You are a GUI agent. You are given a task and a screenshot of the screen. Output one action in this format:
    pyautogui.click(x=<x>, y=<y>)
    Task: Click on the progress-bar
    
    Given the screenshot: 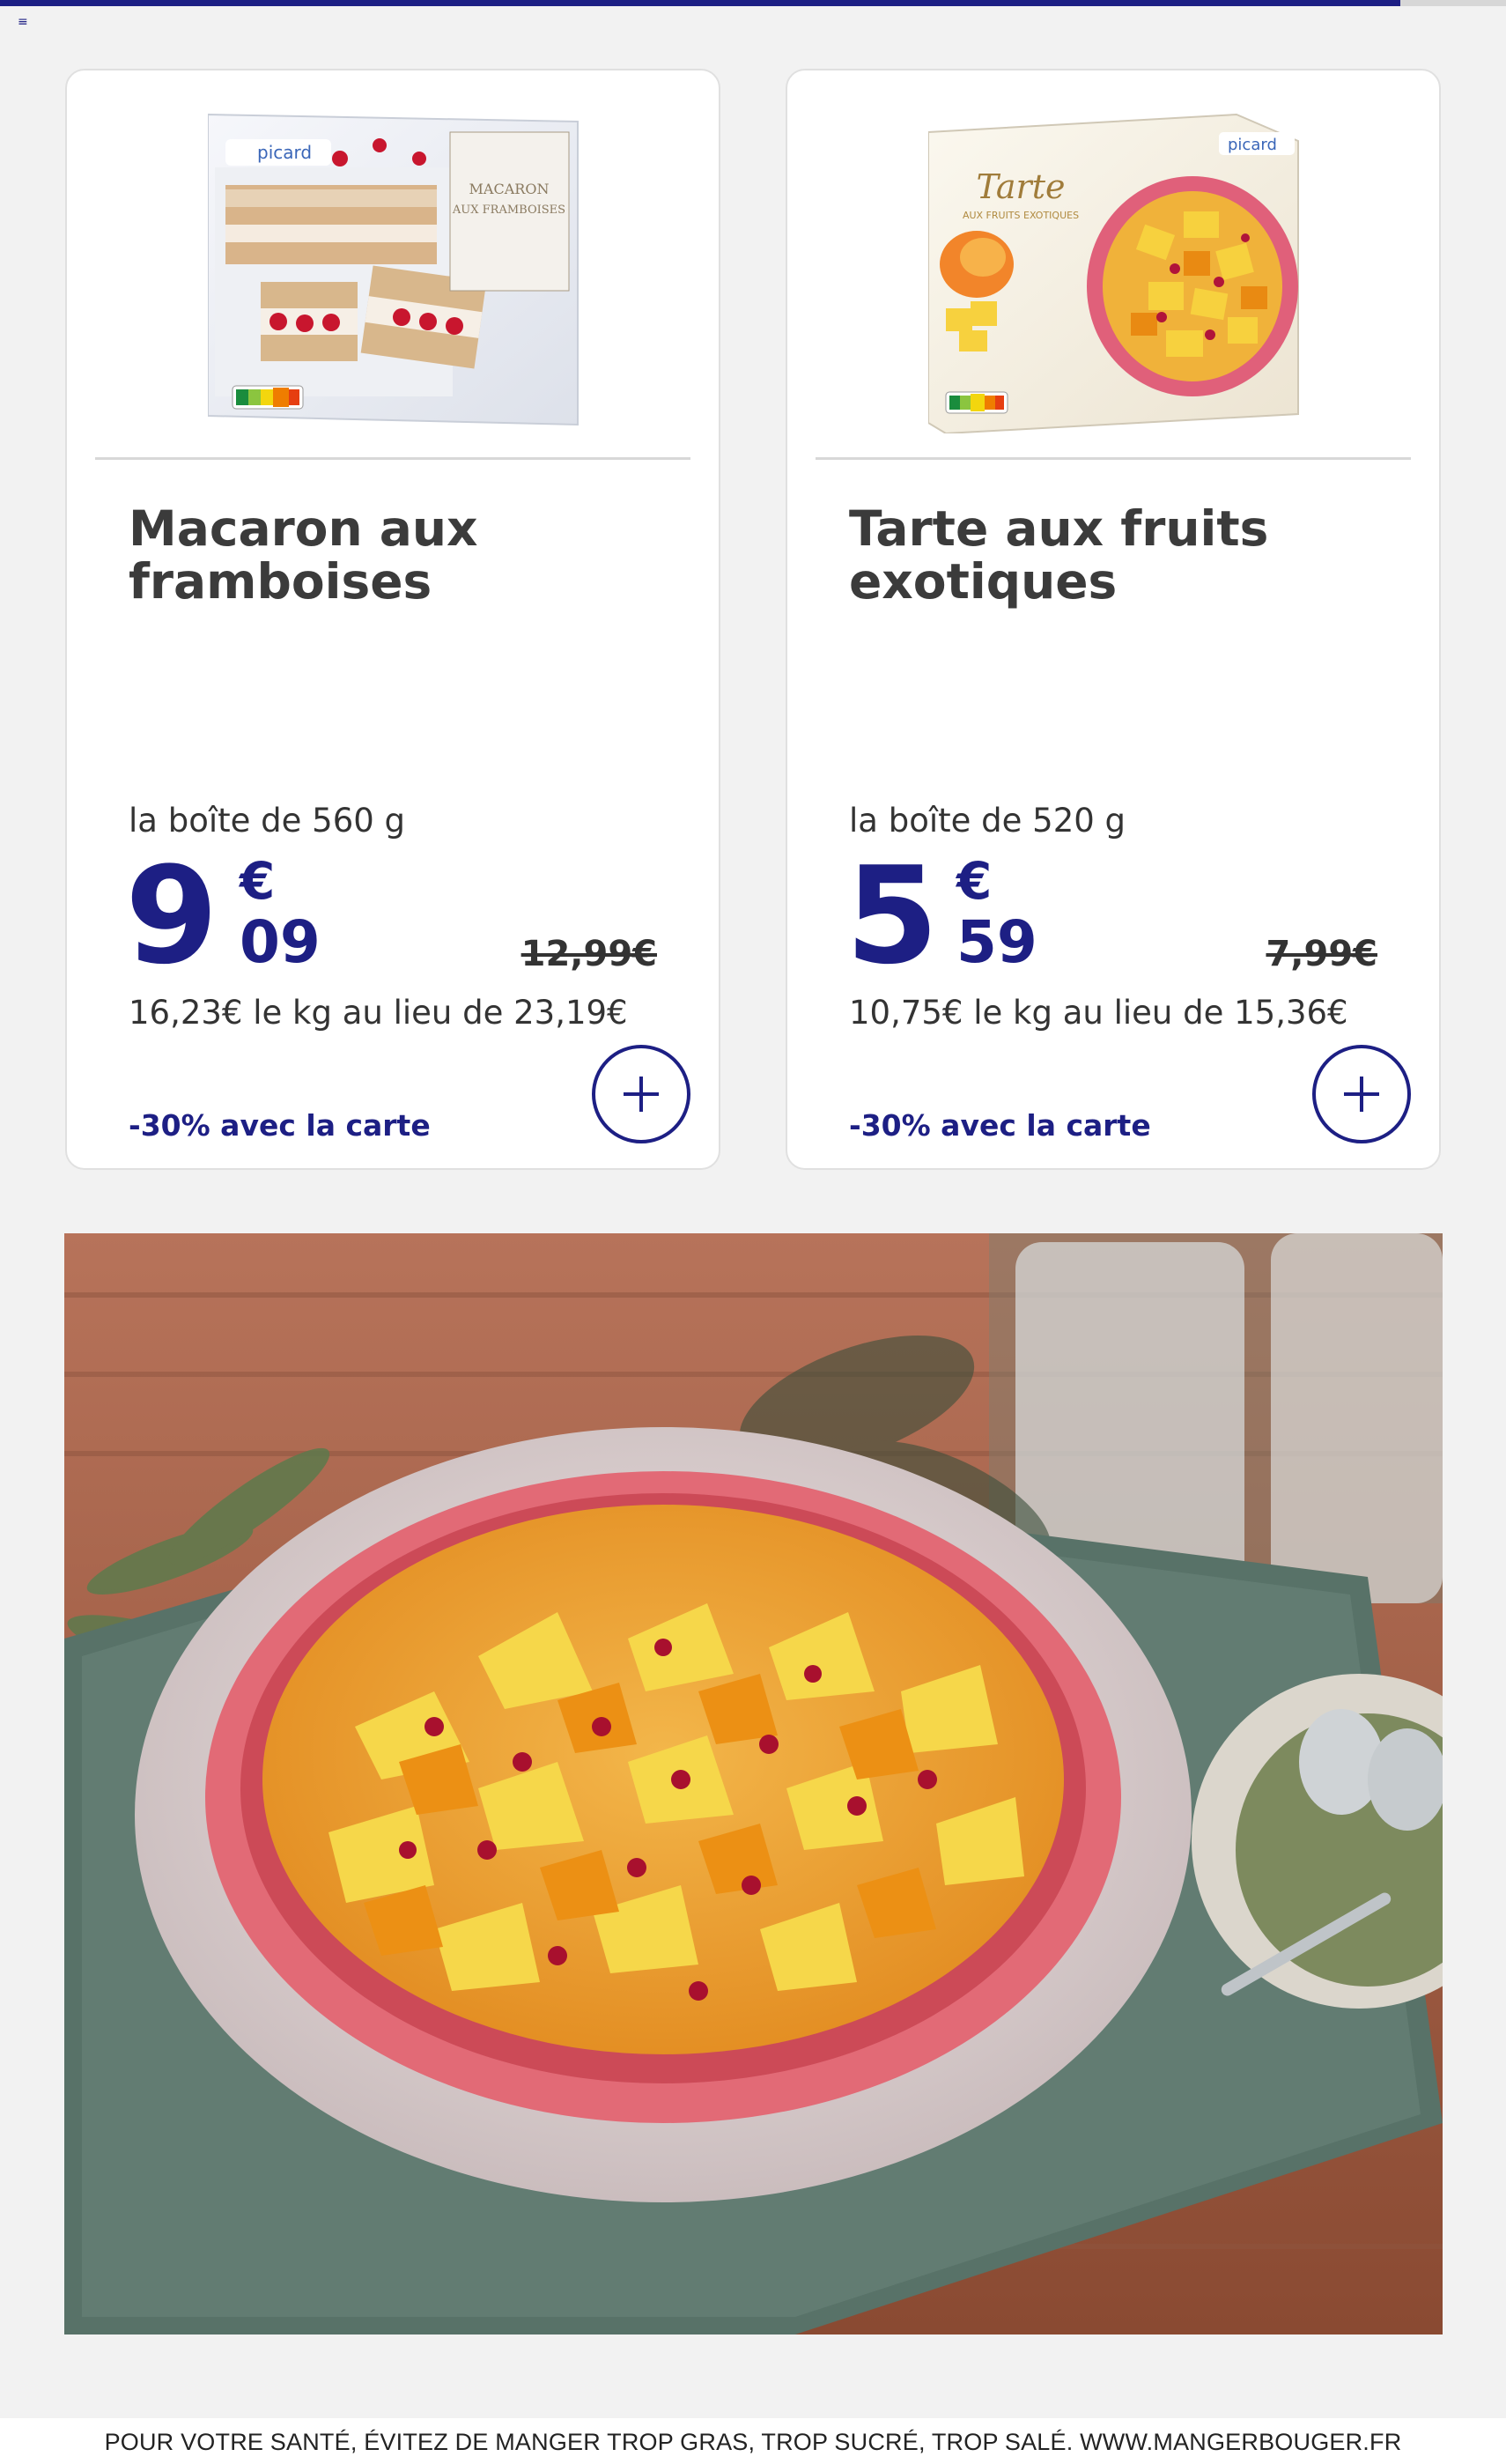 What is the action you would take?
    pyautogui.click(x=753, y=3)
    